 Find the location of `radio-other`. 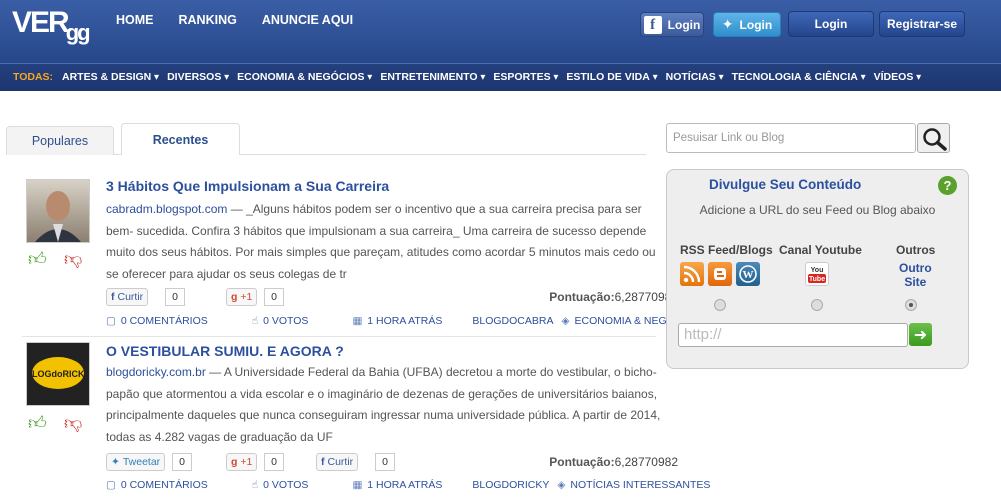

radio-other is located at coordinates (911, 305).